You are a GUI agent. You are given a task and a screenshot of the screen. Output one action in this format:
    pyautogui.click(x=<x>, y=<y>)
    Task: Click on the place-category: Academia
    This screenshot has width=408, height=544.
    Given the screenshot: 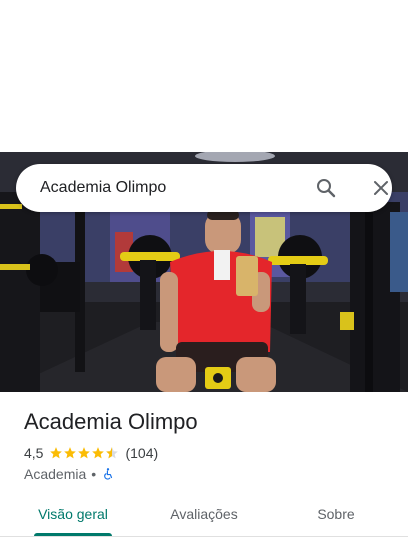 What is the action you would take?
    pyautogui.click(x=55, y=474)
    